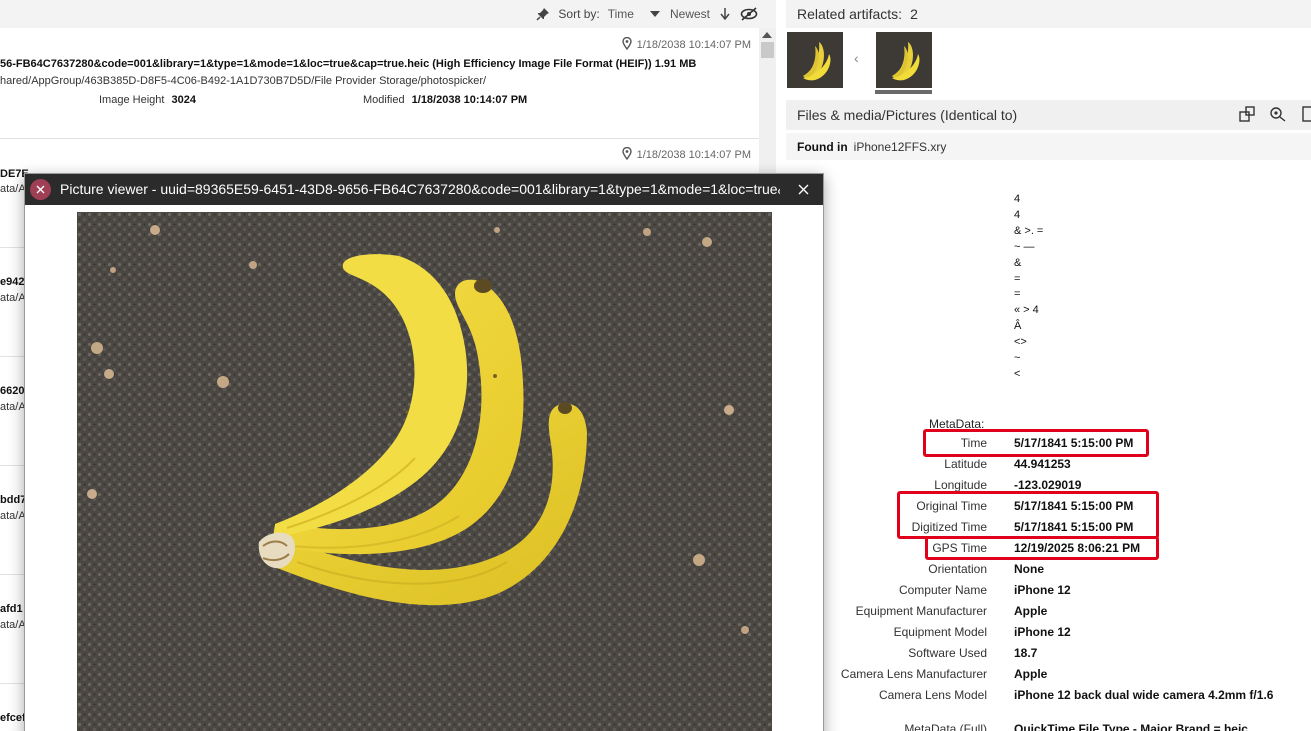 This screenshot has height=731, width=1311. I want to click on modified-field: Modified 1/18/2038 10:14:07 PM, so click(445, 100).